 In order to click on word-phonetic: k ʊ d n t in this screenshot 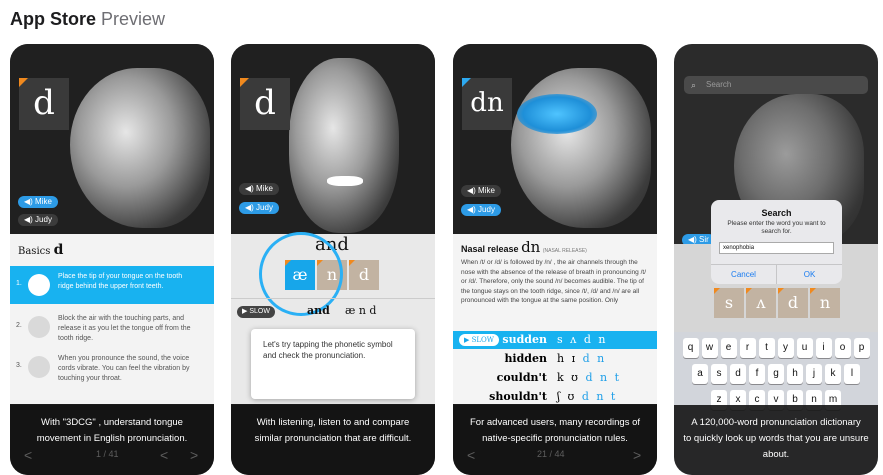, I will do `click(589, 377)`.